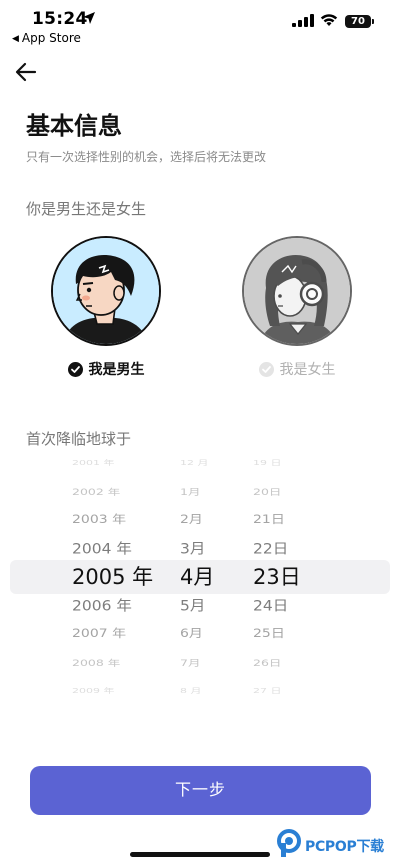  Describe the element at coordinates (191, 690) in the screenshot. I see `picker-month: 8 月` at that location.